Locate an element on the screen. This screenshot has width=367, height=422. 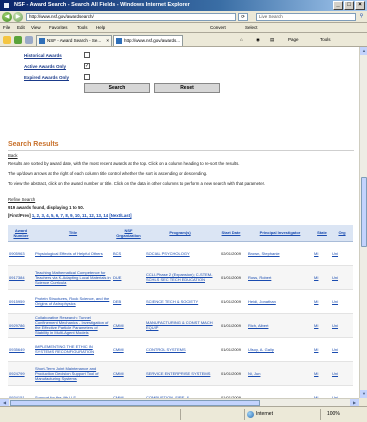
scroll-down-icon: ▼ is located at coordinates (363, 394).